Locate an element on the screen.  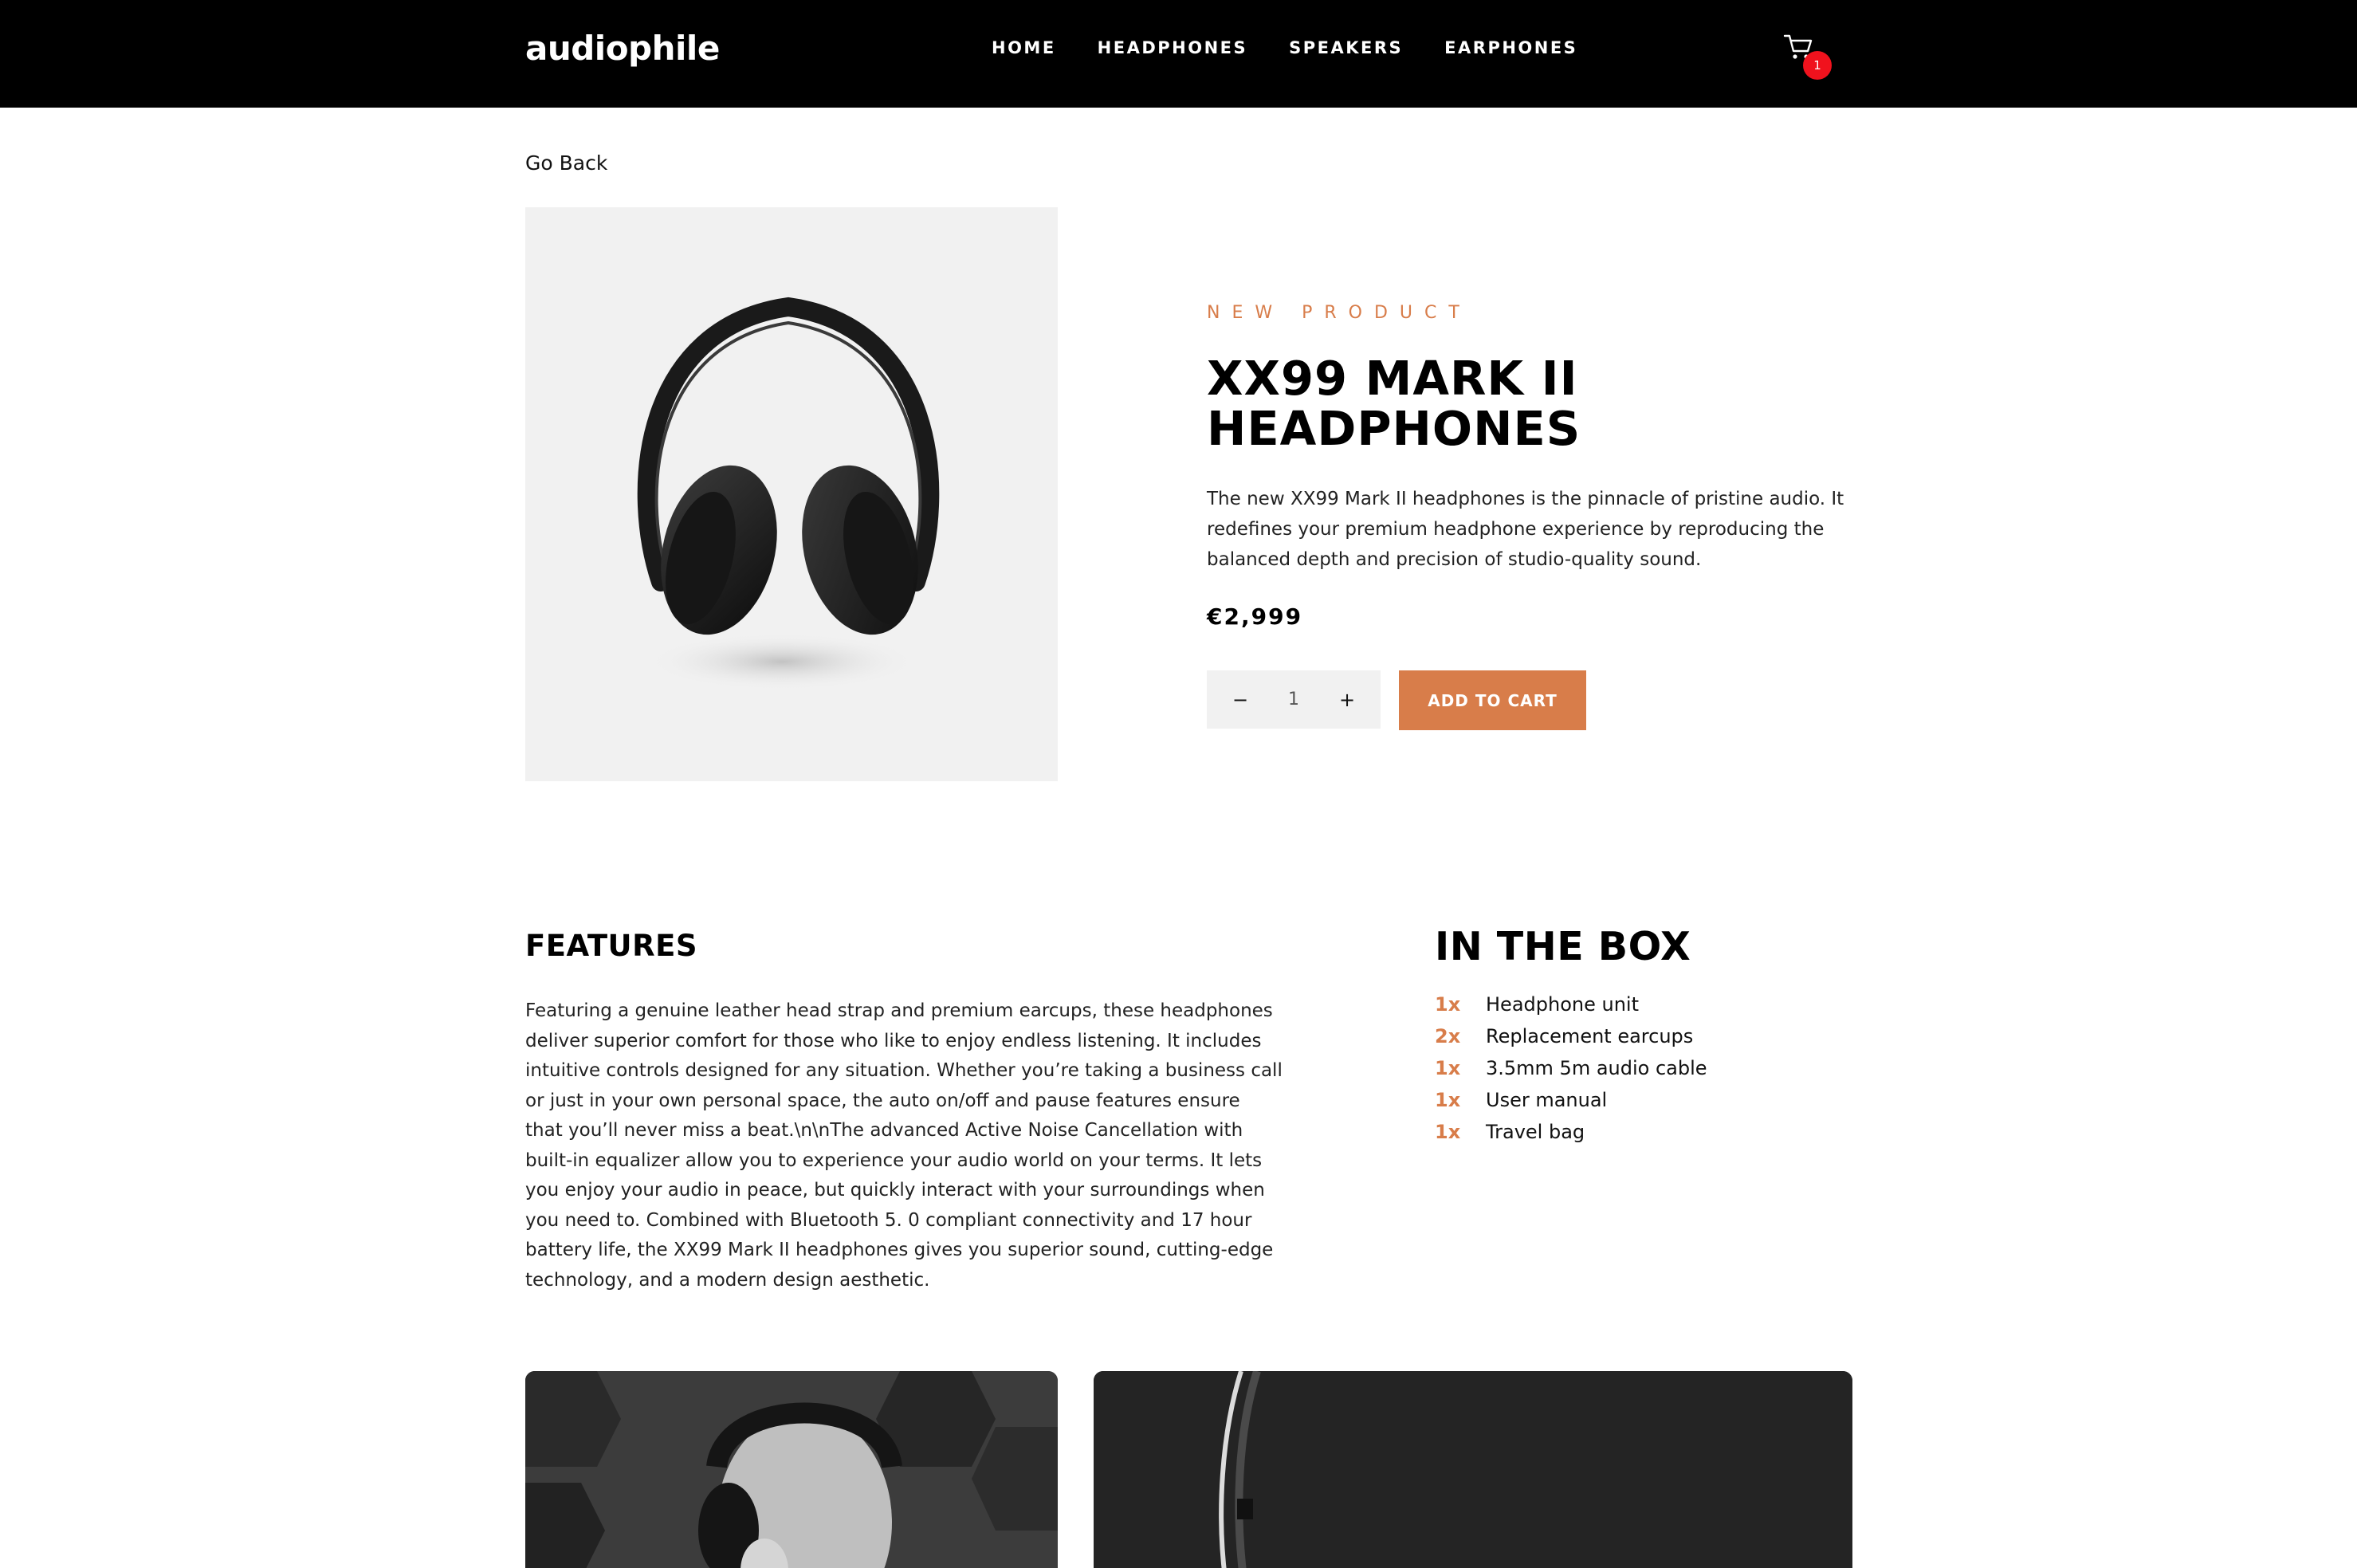
headphones-image is located at coordinates (788, 493).